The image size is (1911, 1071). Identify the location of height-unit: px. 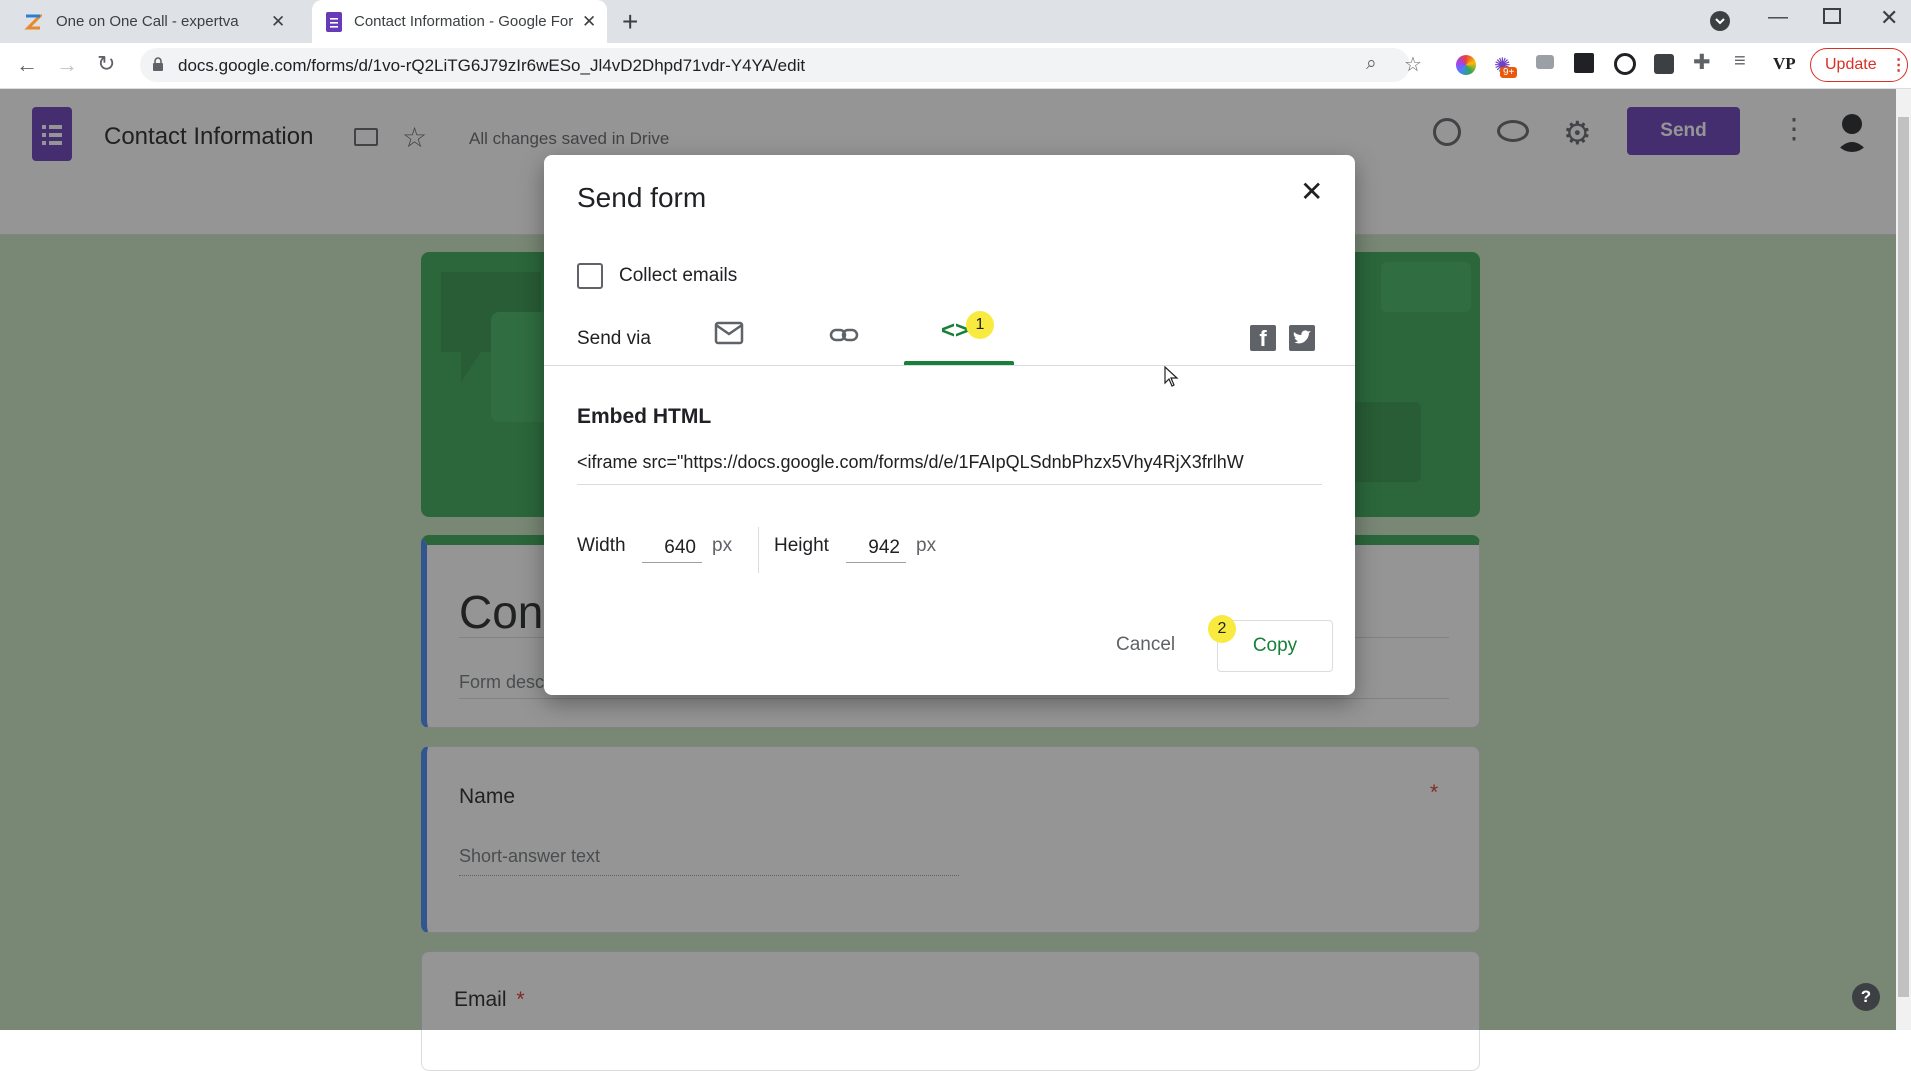
(926, 545).